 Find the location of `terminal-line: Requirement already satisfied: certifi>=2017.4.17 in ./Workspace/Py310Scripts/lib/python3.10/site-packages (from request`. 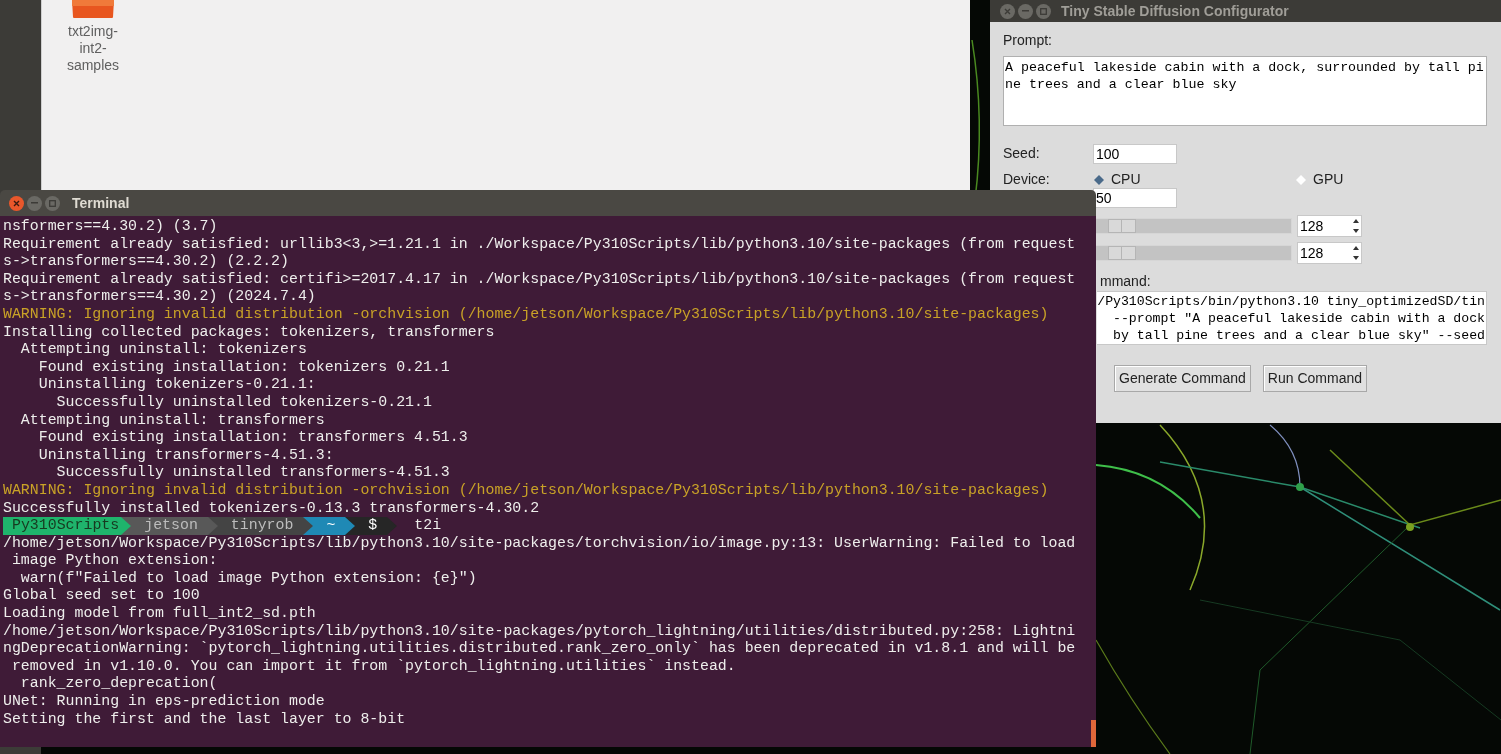

terminal-line: Requirement already satisfied: certifi>=2017.4.17 in ./Workspace/Py310Scripts/lib/python3.10/site-packages (from request is located at coordinates (539, 279).